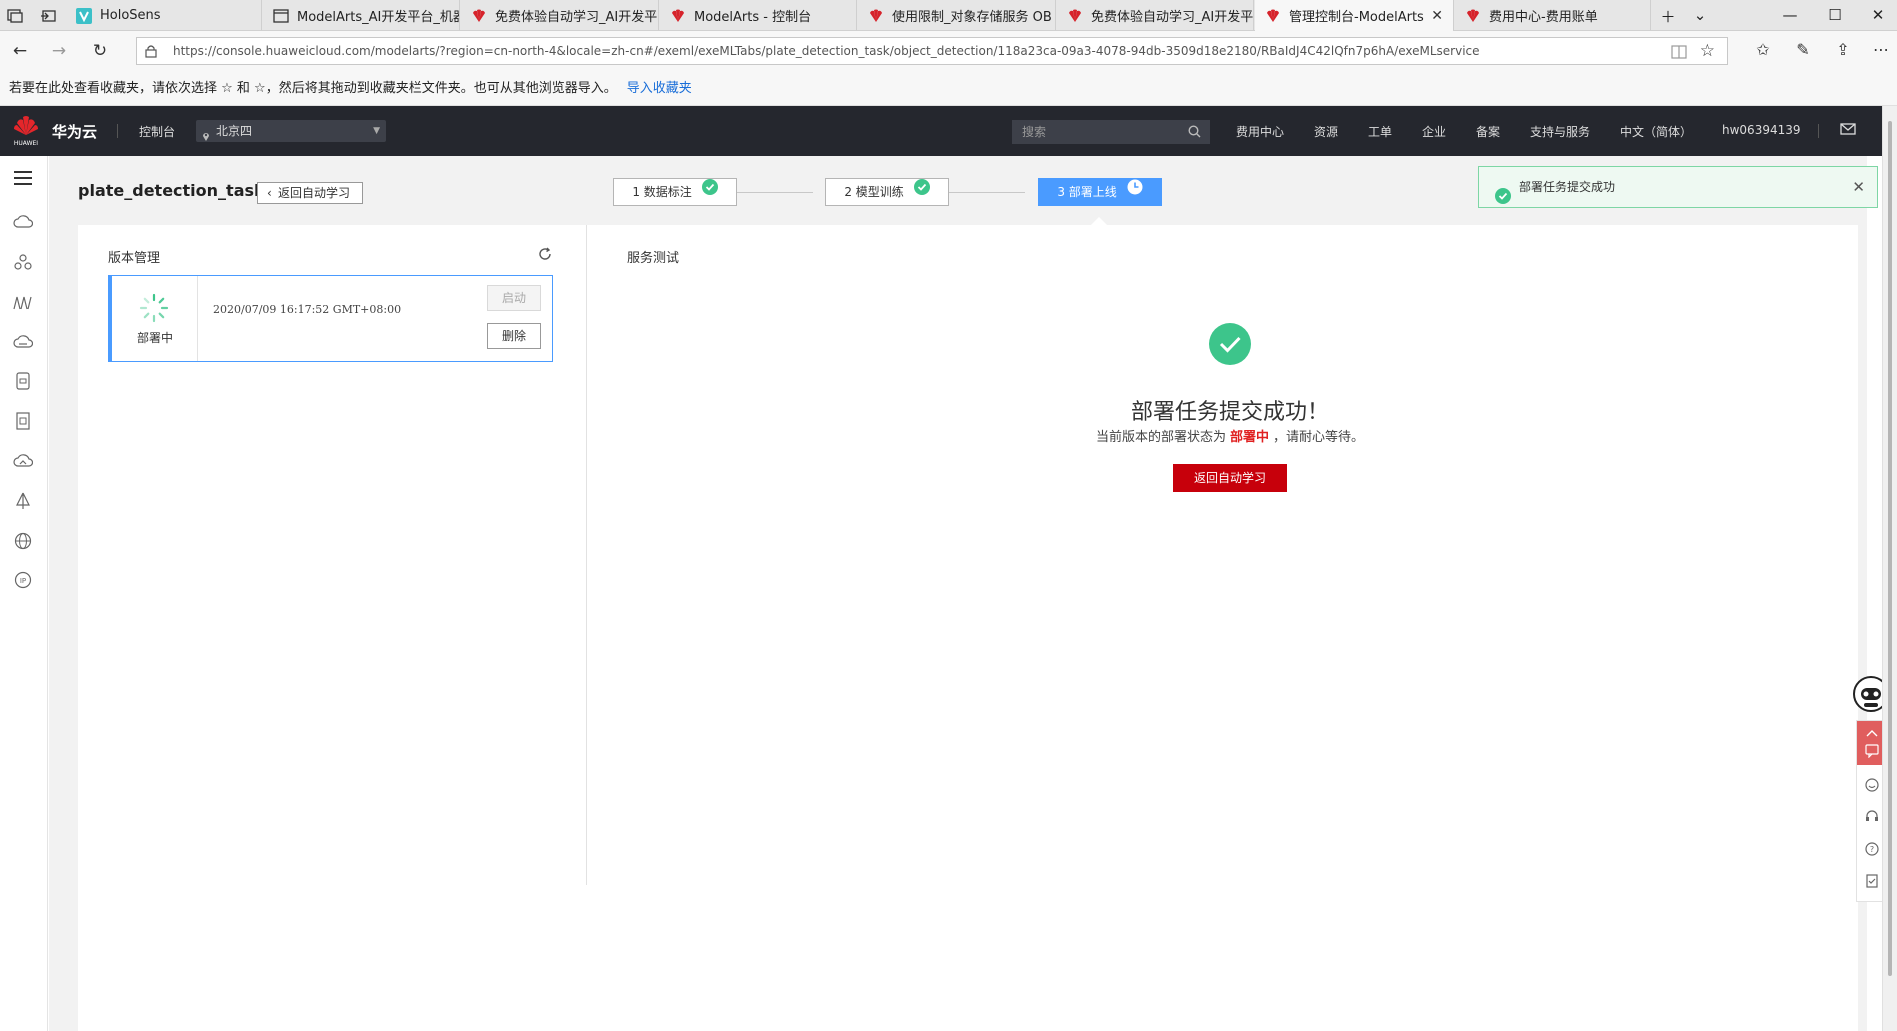  Describe the element at coordinates (1567, 187) in the screenshot. I see `toast-message: 部署任务提交成功` at that location.